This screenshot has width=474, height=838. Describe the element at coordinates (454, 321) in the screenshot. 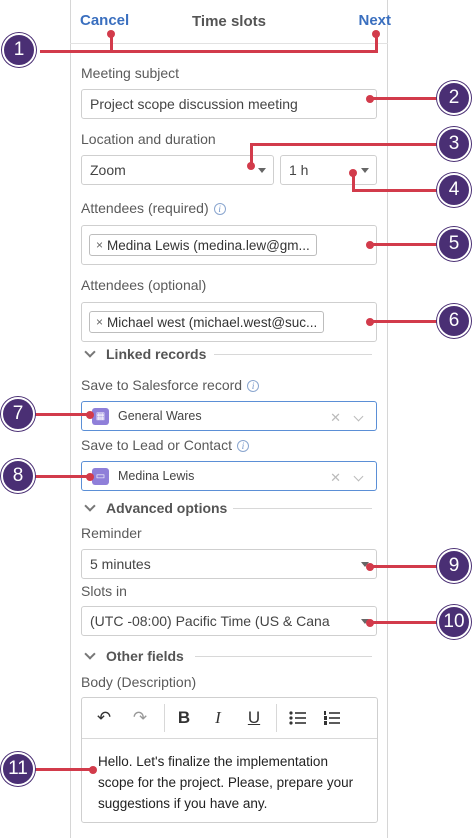

I see `callout-badge: 6` at that location.